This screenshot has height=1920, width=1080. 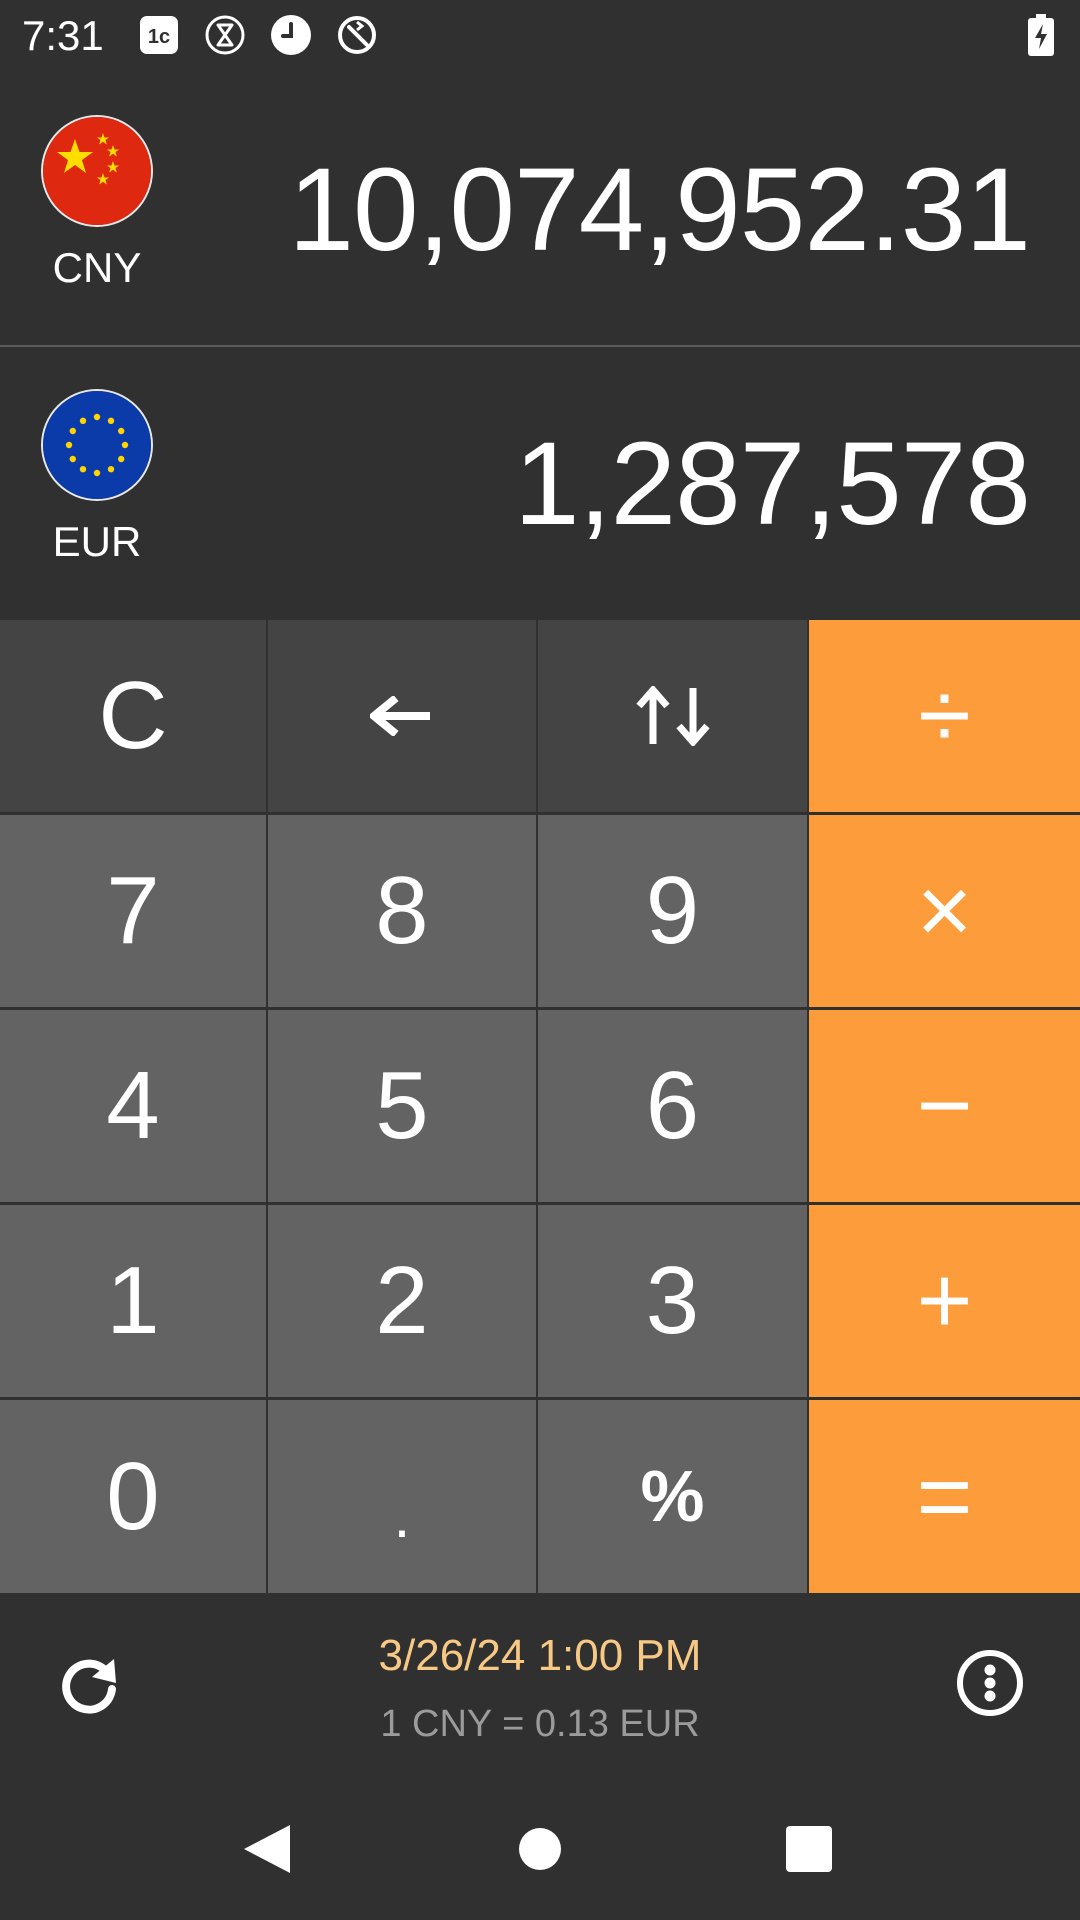 I want to click on digit-4-button: 4, so click(x=133, y=1106).